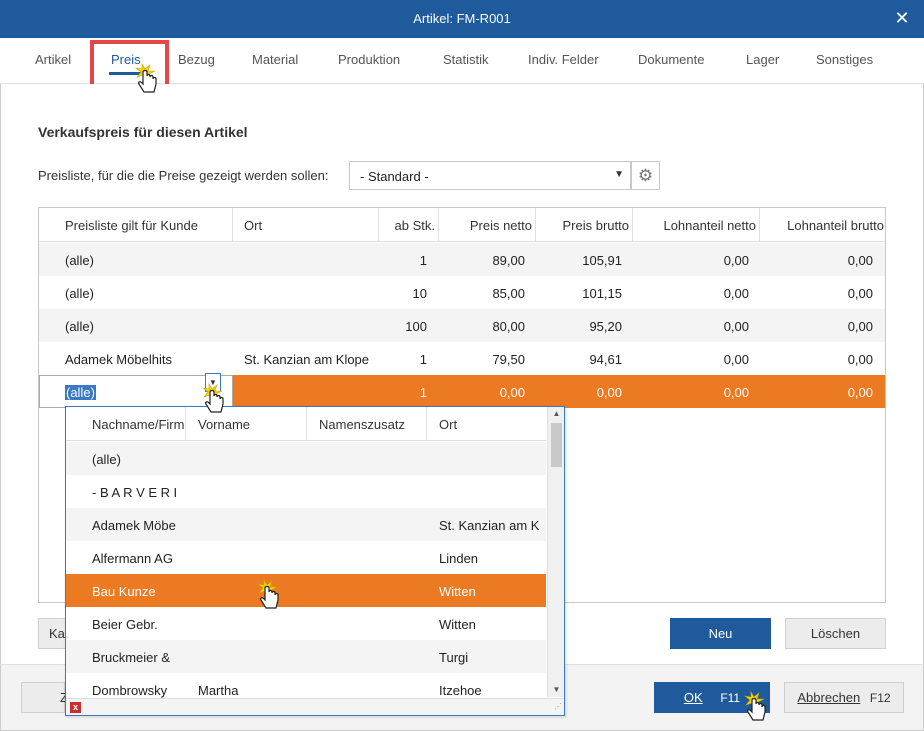 The image size is (924, 731). Describe the element at coordinates (487, 225) in the screenshot. I see `column-header-preis-netto: Preis netto` at that location.